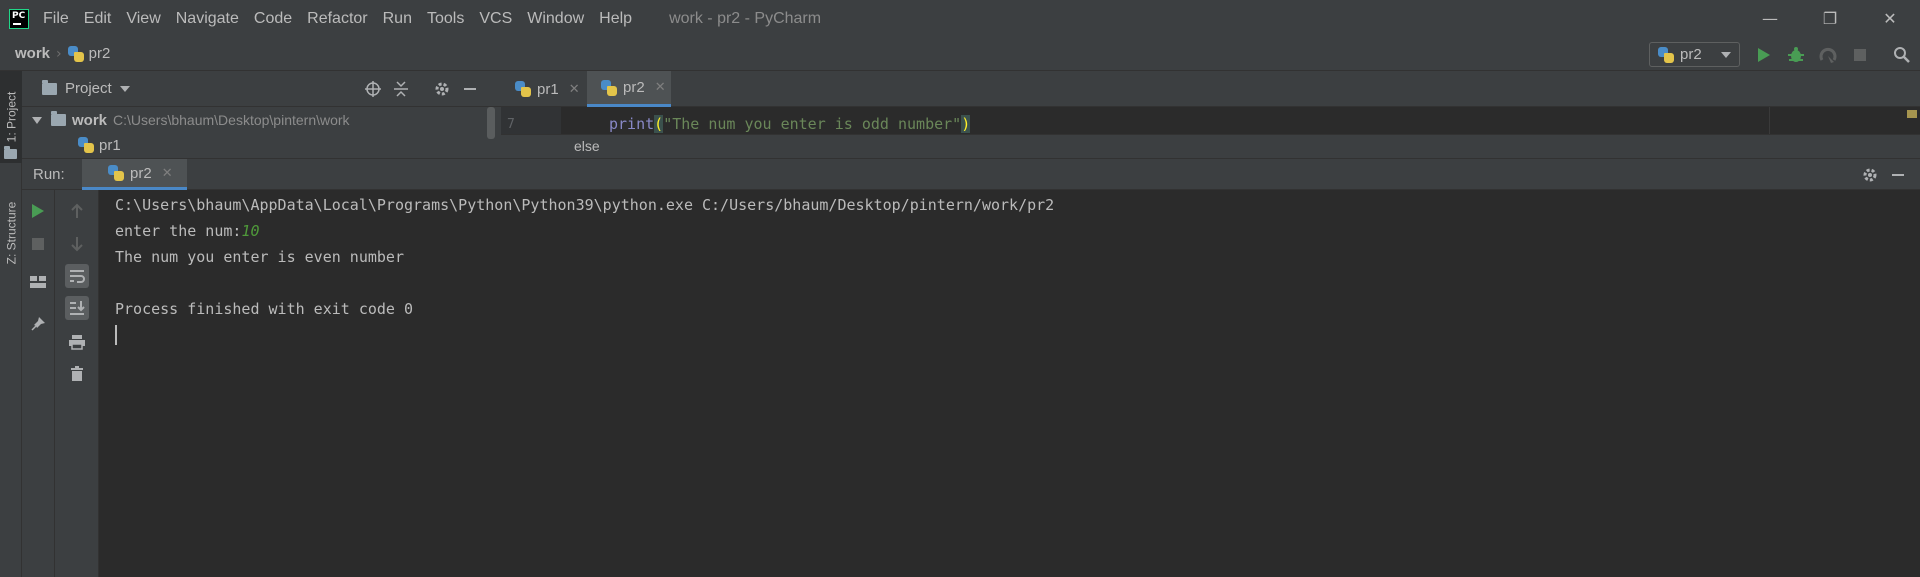 This screenshot has width=1920, height=577. What do you see at coordinates (38, 211) in the screenshot?
I see `rerun-icon` at bounding box center [38, 211].